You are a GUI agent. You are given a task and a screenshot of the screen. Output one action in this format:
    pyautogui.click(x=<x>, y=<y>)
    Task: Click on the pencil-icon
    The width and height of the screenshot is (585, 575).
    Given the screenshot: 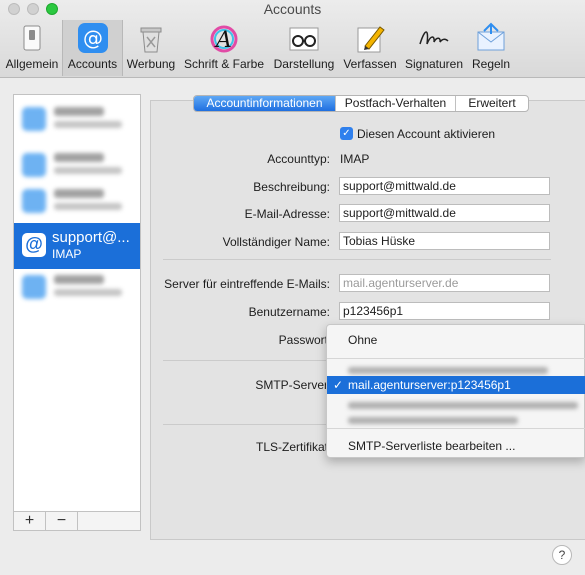 What is the action you would take?
    pyautogui.click(x=370, y=38)
    